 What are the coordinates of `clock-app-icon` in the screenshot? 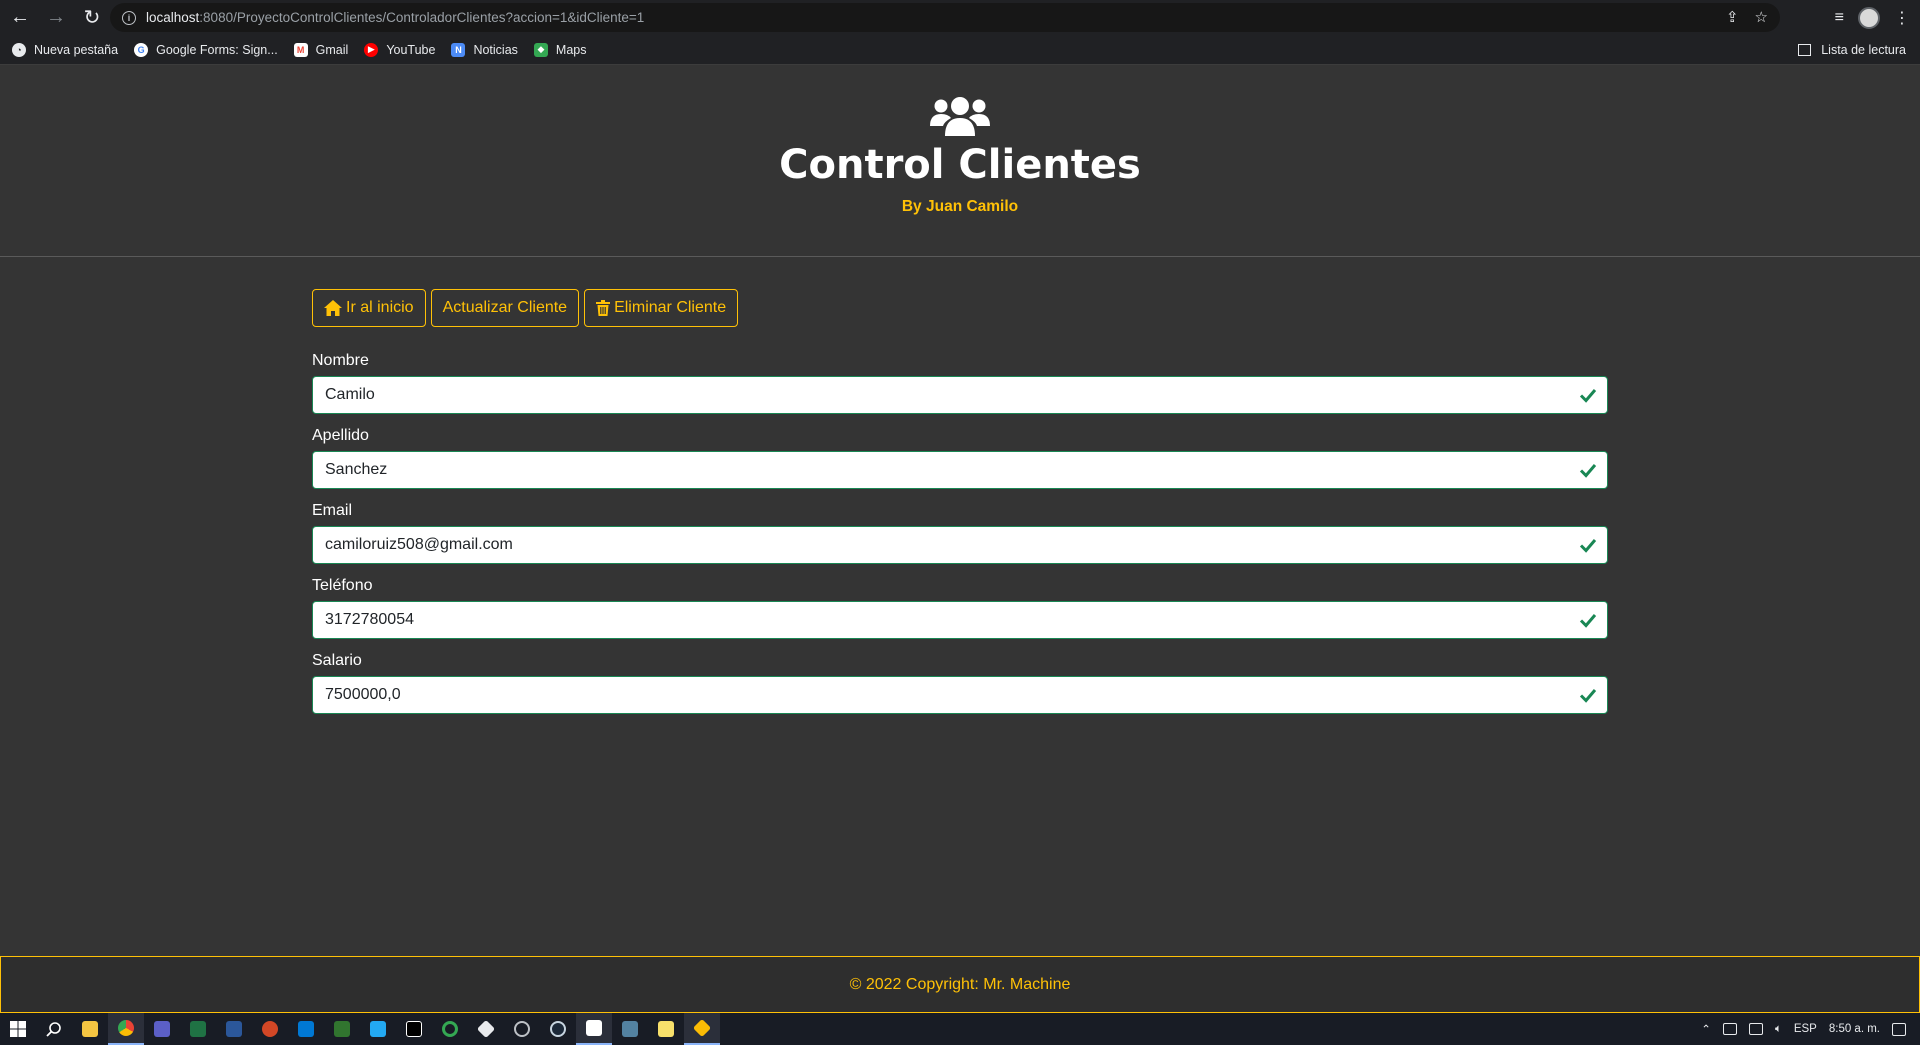 It's located at (522, 1029).